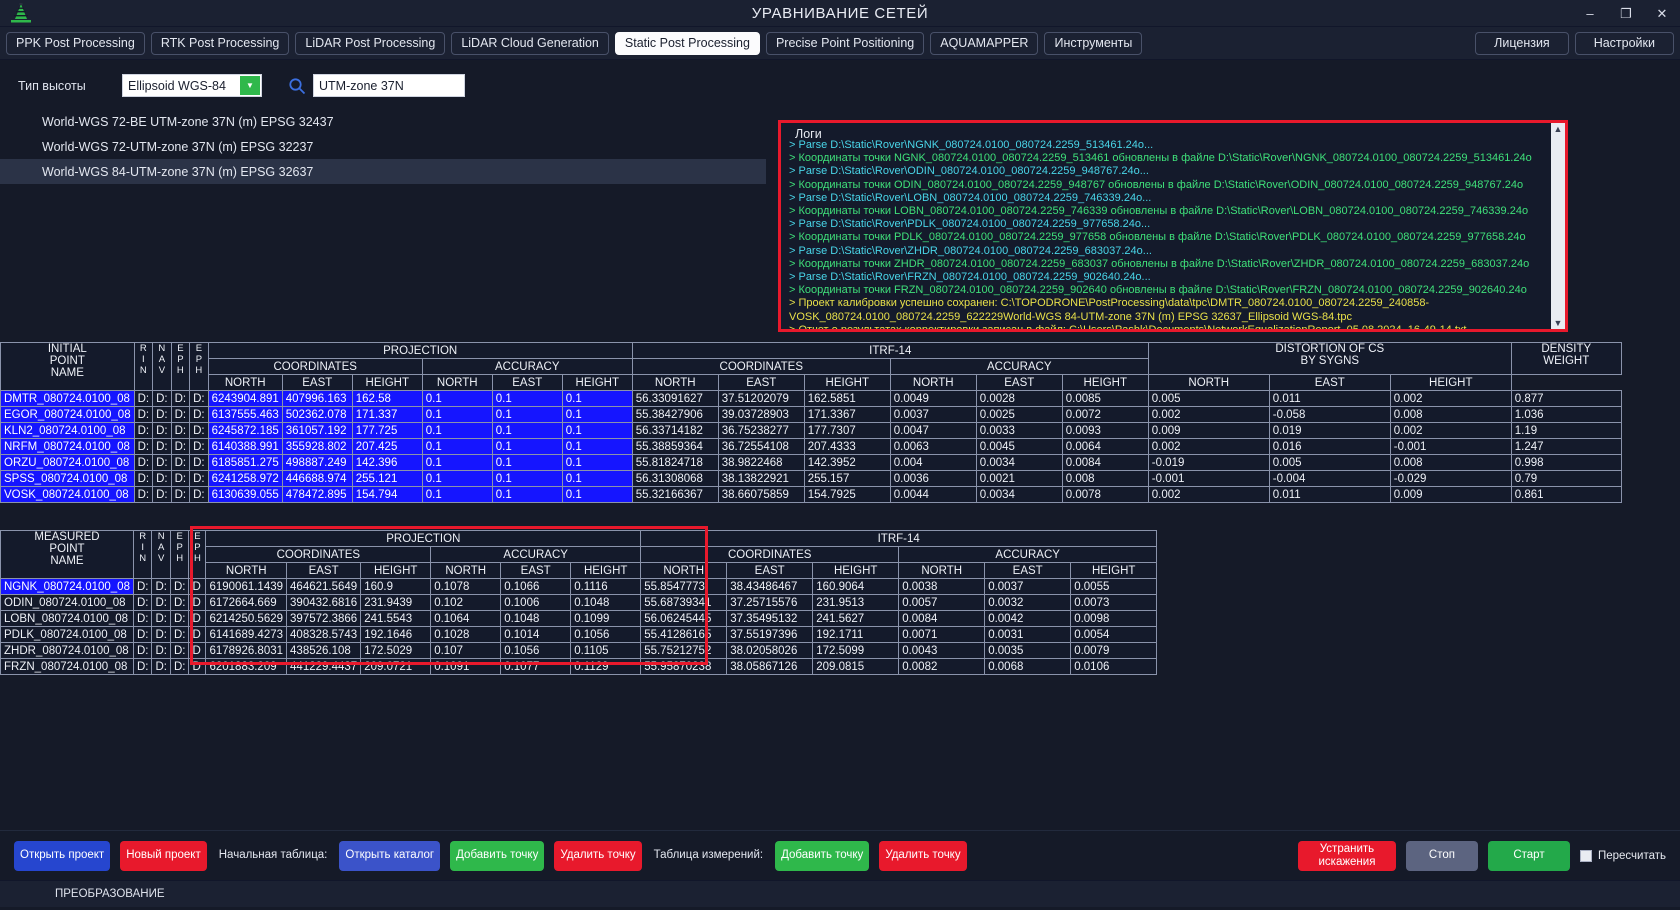 This screenshot has width=1680, height=910. What do you see at coordinates (245, 446) in the screenshot?
I see `data-cell: 6140388.991` at bounding box center [245, 446].